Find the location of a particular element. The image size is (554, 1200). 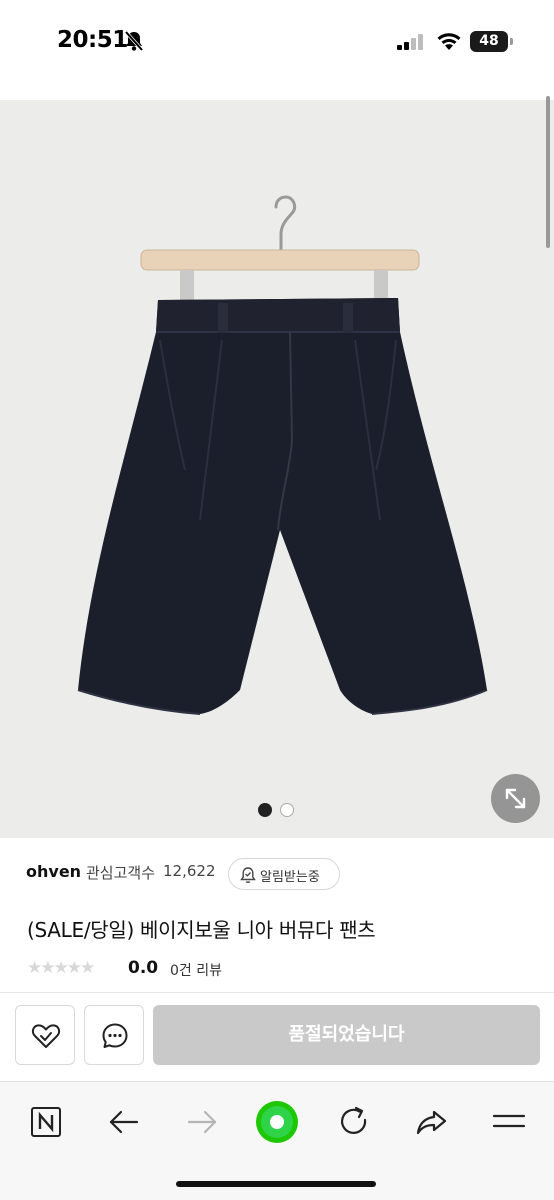

heart-check-icon is located at coordinates (46, 1036).